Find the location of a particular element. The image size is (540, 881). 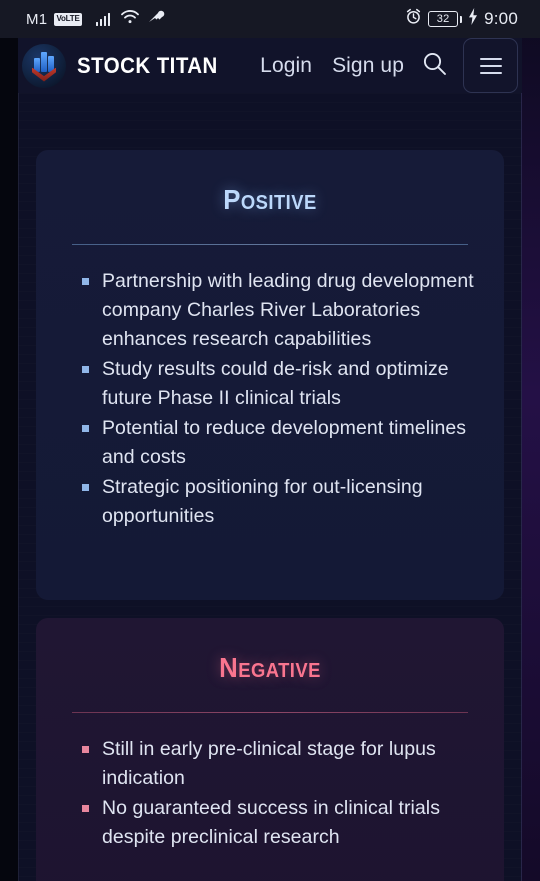

wifi-icon is located at coordinates (130, 19).